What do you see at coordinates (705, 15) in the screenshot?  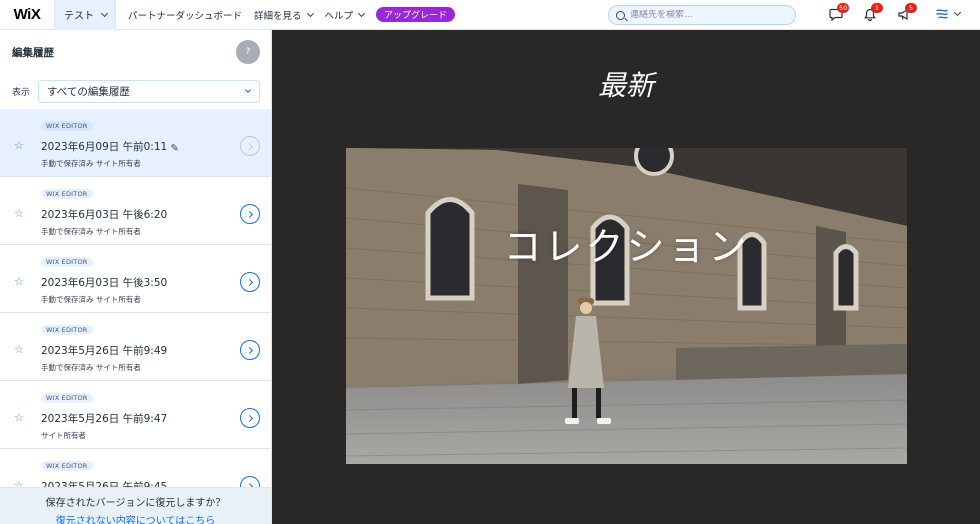 I see `search-input` at bounding box center [705, 15].